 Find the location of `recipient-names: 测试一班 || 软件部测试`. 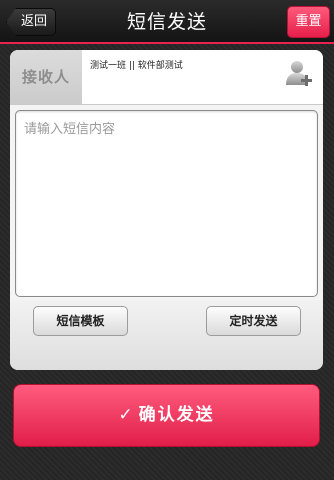

recipient-names: 测试一班 || 软件部测试 is located at coordinates (136, 64).